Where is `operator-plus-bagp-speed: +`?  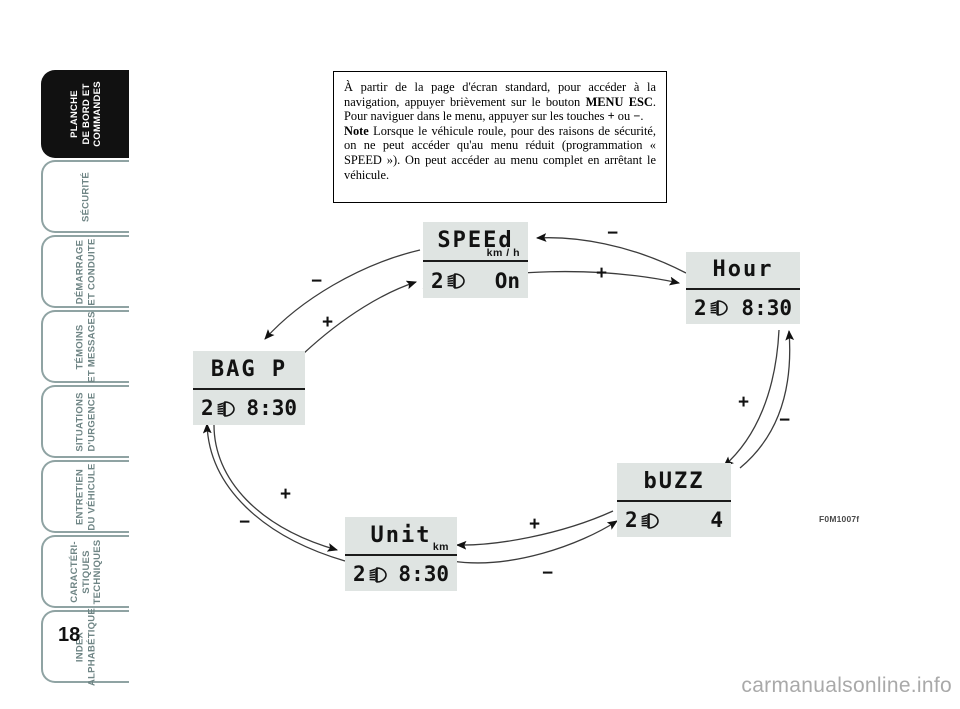 operator-plus-bagp-speed: + is located at coordinates (328, 322).